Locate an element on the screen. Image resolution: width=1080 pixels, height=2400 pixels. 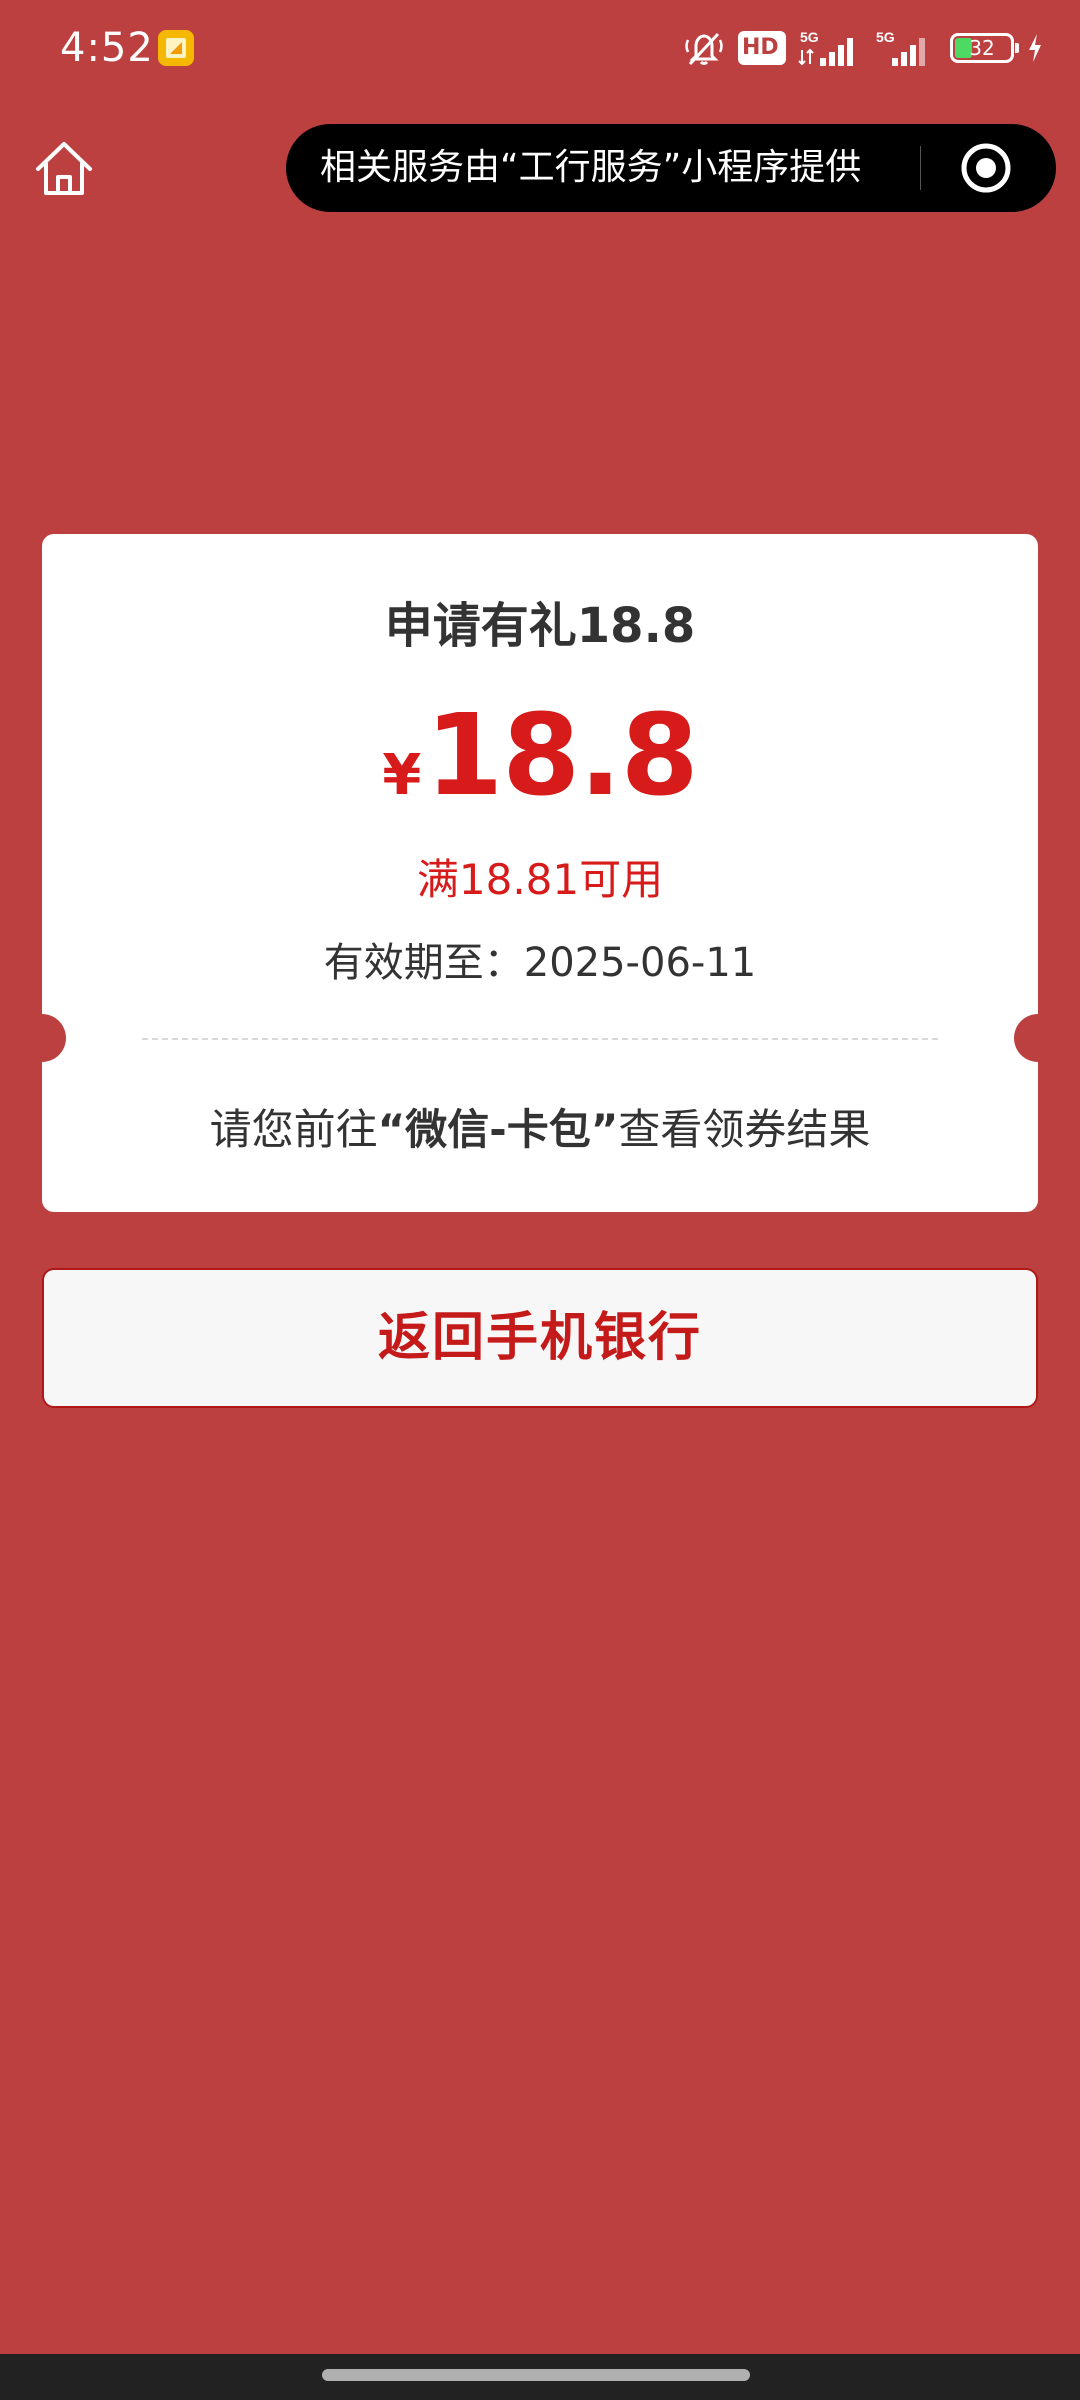
card-notch-left is located at coordinates (42, 1038).